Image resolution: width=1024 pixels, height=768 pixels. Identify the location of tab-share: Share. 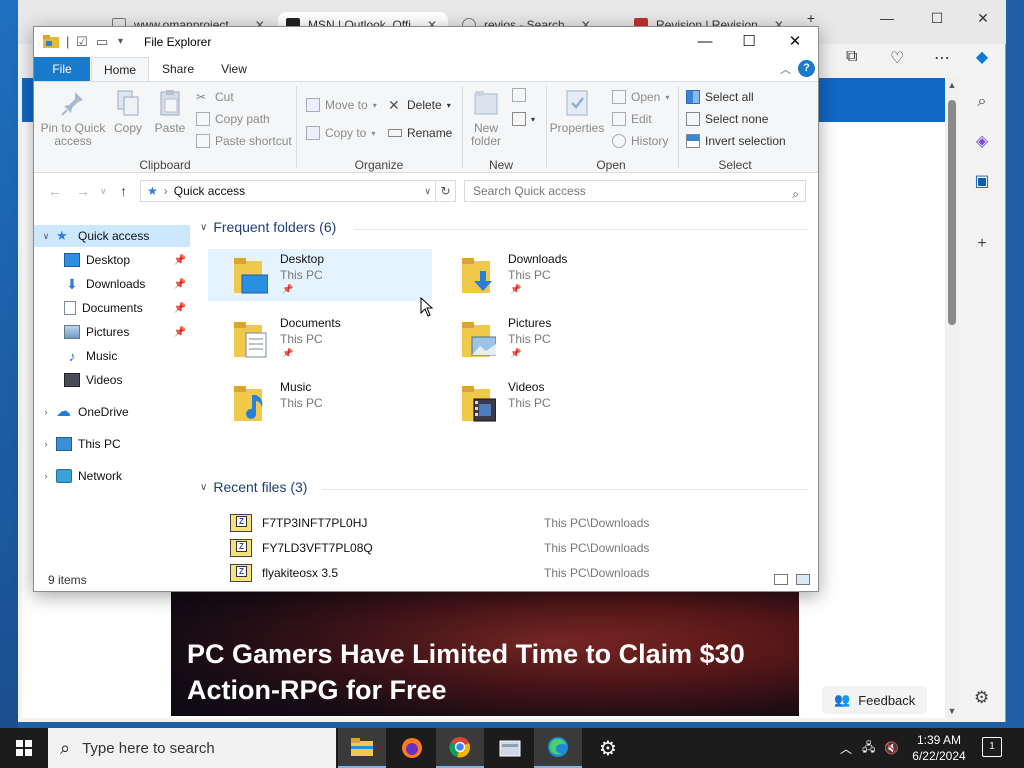
(178, 69).